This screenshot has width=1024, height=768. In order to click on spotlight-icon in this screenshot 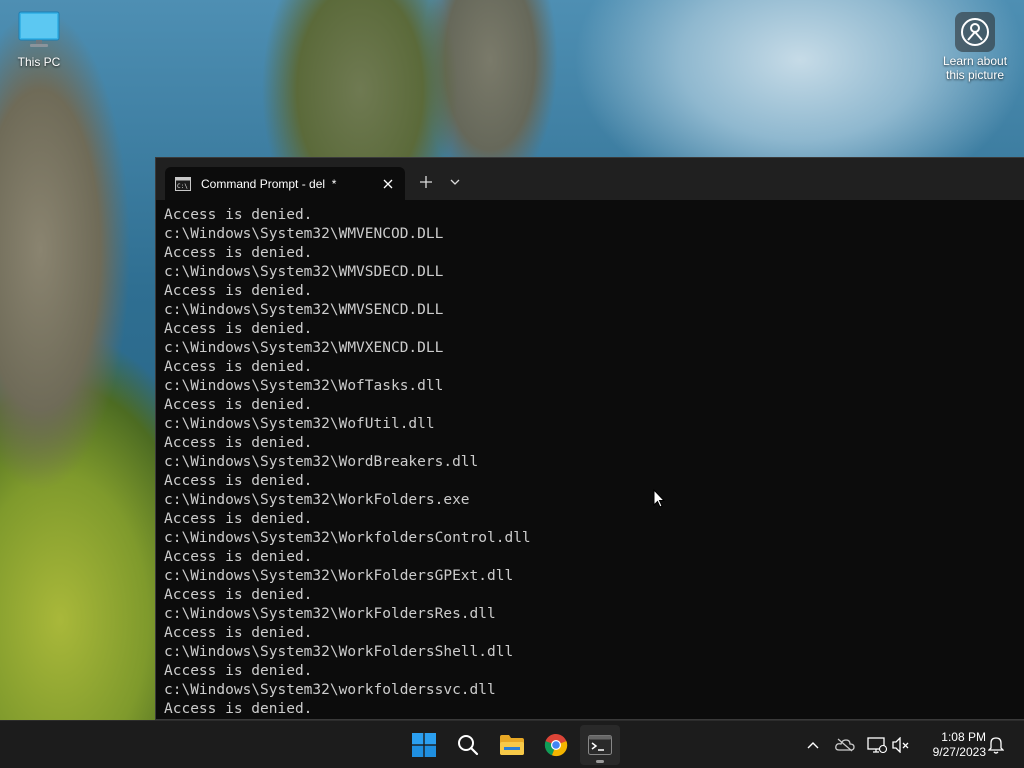, I will do `click(975, 32)`.